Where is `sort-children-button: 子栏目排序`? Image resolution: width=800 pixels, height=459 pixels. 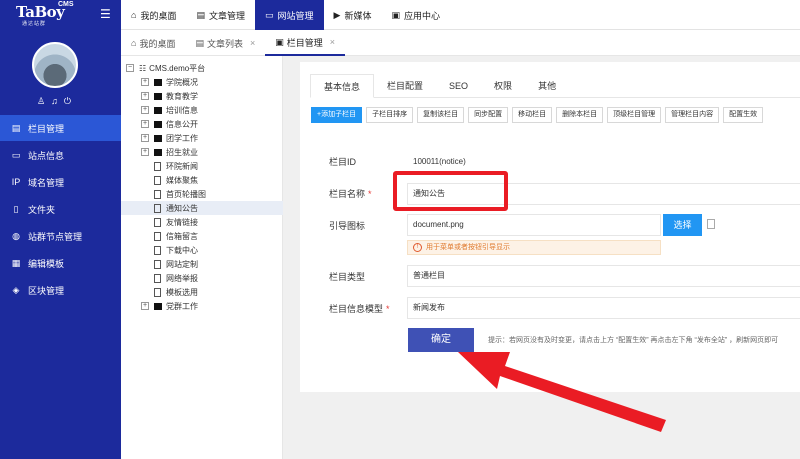
sort-children-button: 子栏目排序 is located at coordinates (390, 115).